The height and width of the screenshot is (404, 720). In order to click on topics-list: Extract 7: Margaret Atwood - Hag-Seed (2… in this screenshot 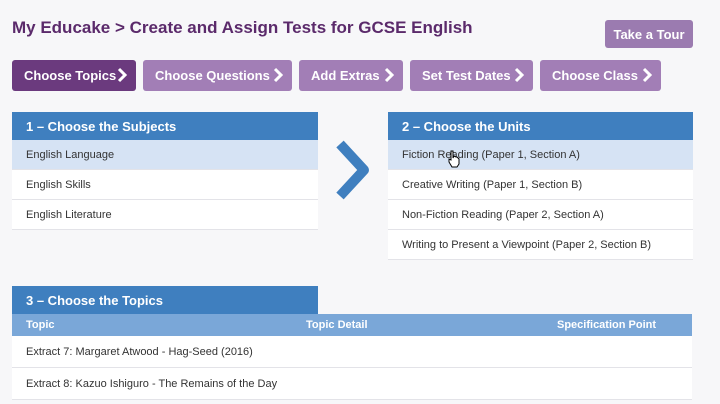, I will do `click(352, 368)`.